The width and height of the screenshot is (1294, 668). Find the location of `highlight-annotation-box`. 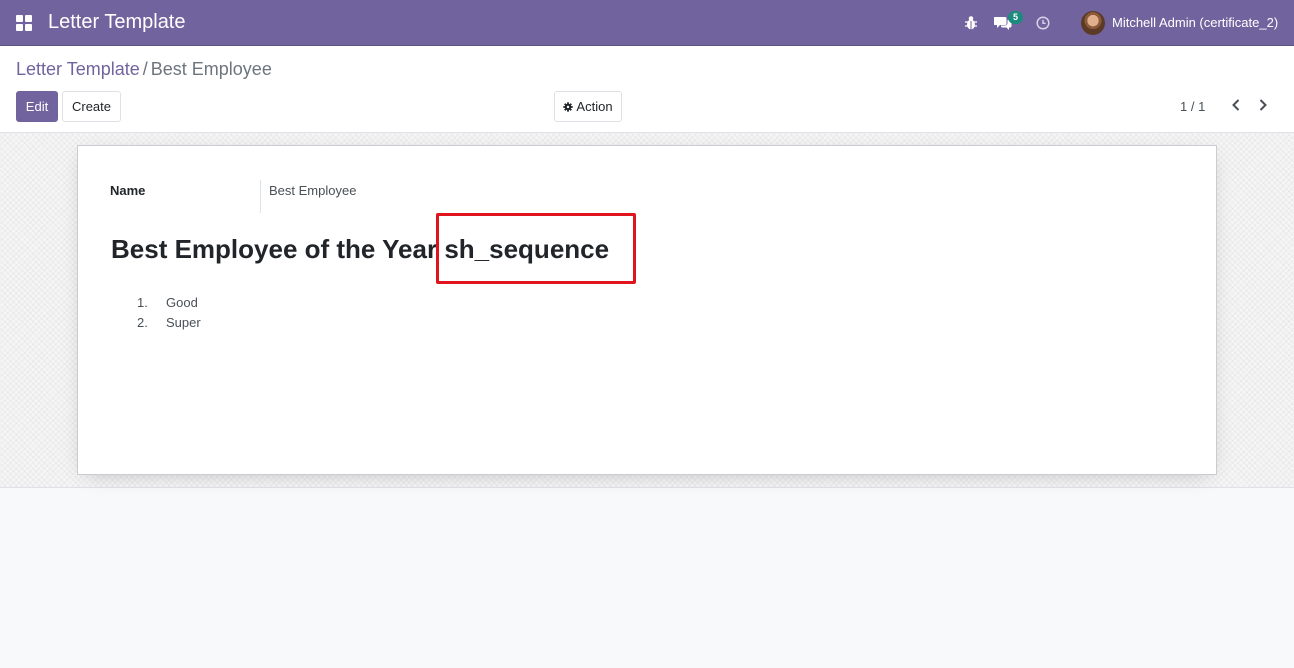

highlight-annotation-box is located at coordinates (536, 248).